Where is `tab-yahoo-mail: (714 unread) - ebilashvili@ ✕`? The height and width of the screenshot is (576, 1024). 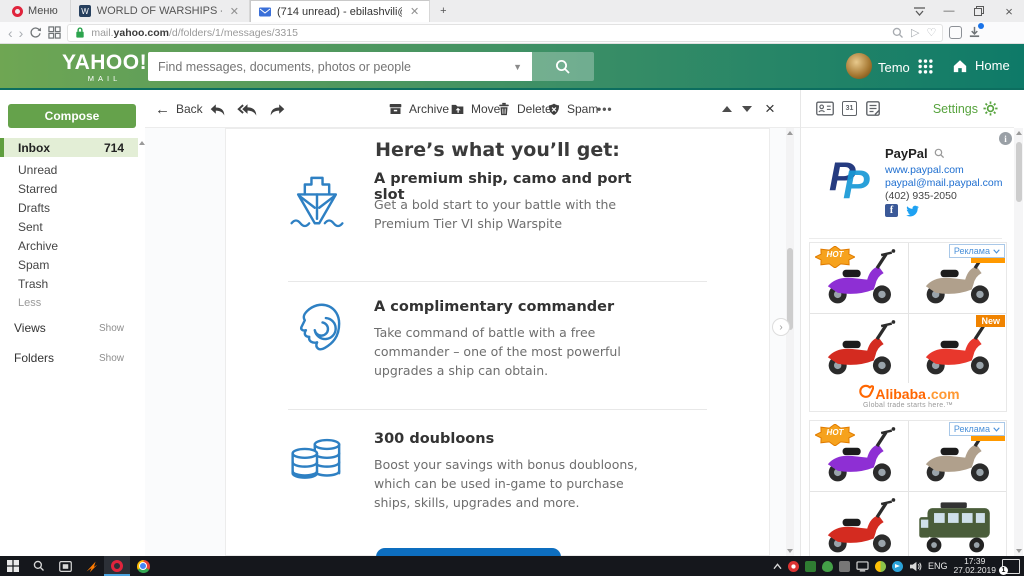
tab-yahoo-mail: (714 unread) - ebilashvili@ ✕ is located at coordinates (340, 11).